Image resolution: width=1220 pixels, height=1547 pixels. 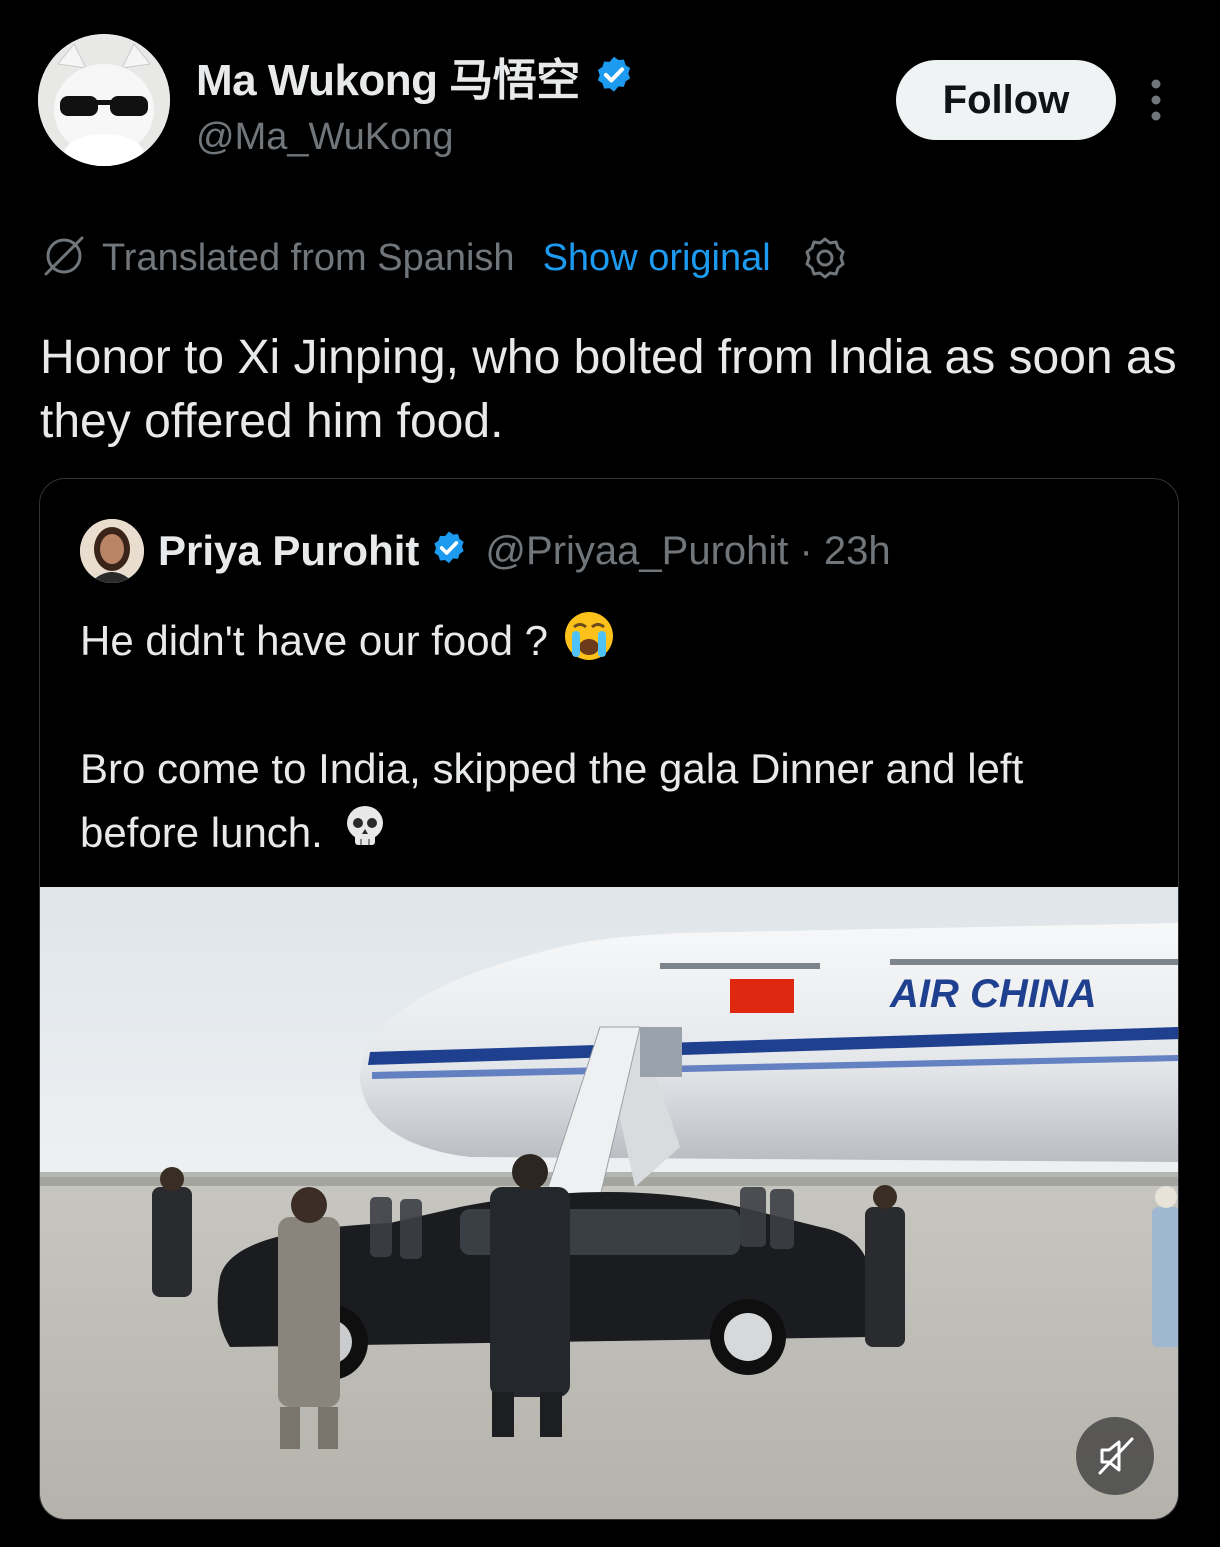 I want to click on quoted-text-line1-row: He didn't have our food ?, so click(x=348, y=641).